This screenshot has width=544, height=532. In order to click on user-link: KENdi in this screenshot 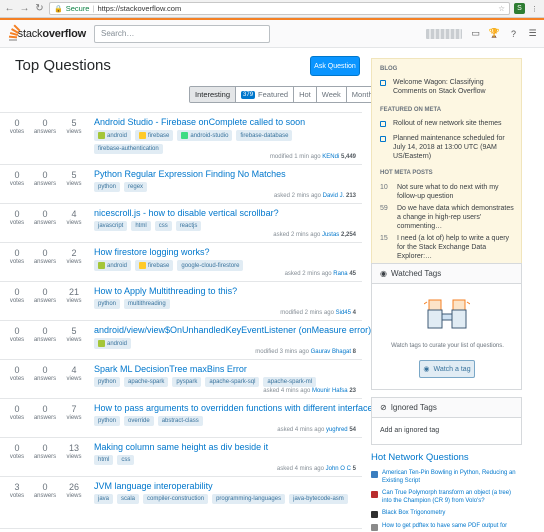, I will do `click(330, 157)`.